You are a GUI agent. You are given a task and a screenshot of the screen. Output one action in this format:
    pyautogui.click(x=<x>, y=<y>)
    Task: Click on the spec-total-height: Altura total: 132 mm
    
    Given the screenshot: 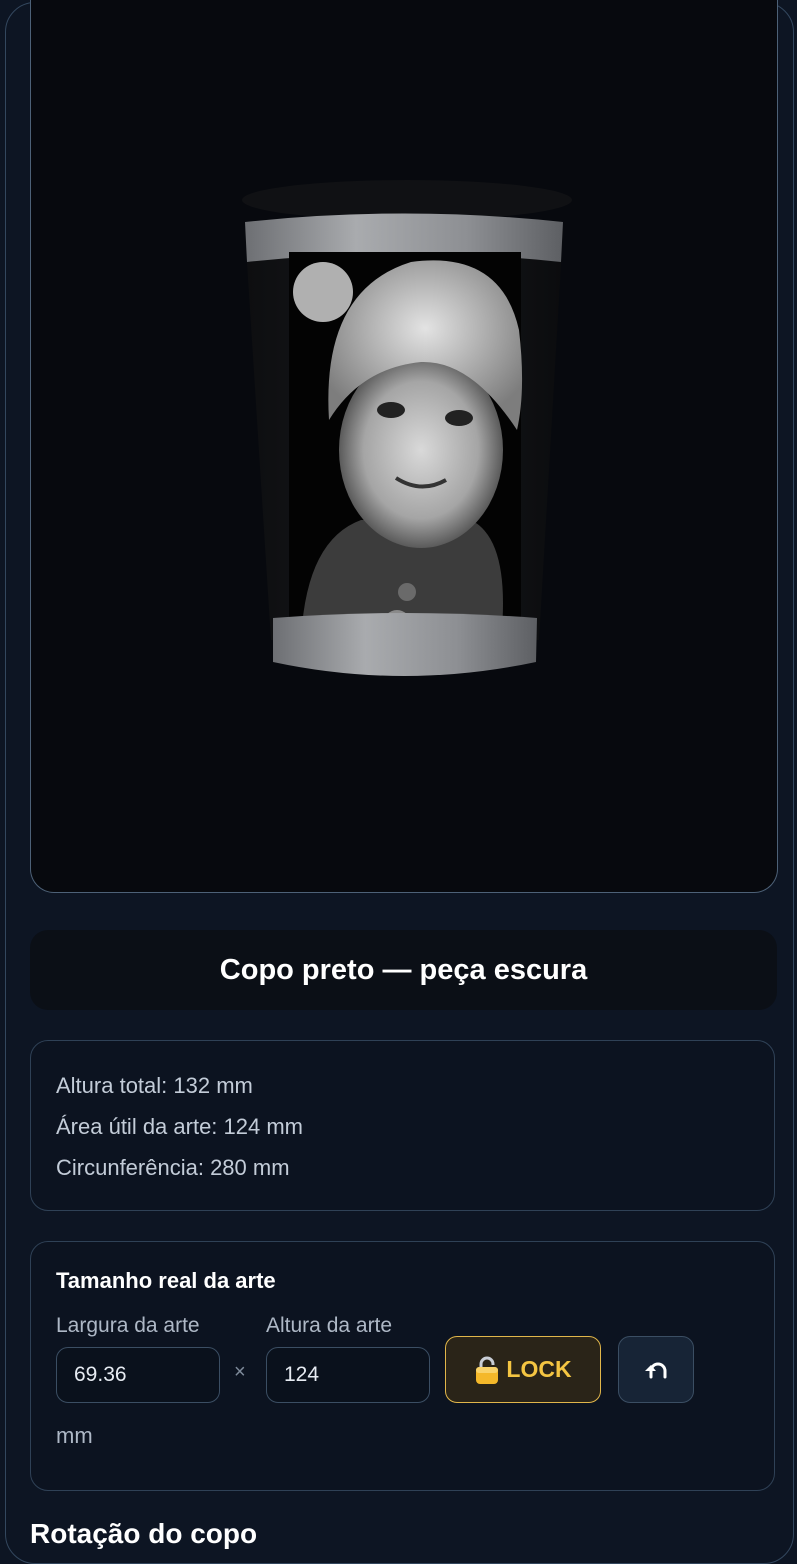 What is the action you would take?
    pyautogui.click(x=154, y=1085)
    